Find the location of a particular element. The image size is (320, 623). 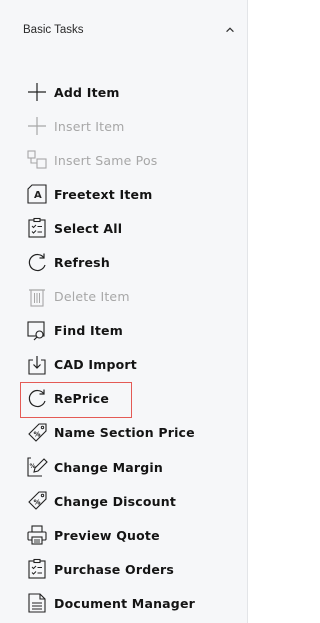

item-label: Add Item is located at coordinates (87, 92).